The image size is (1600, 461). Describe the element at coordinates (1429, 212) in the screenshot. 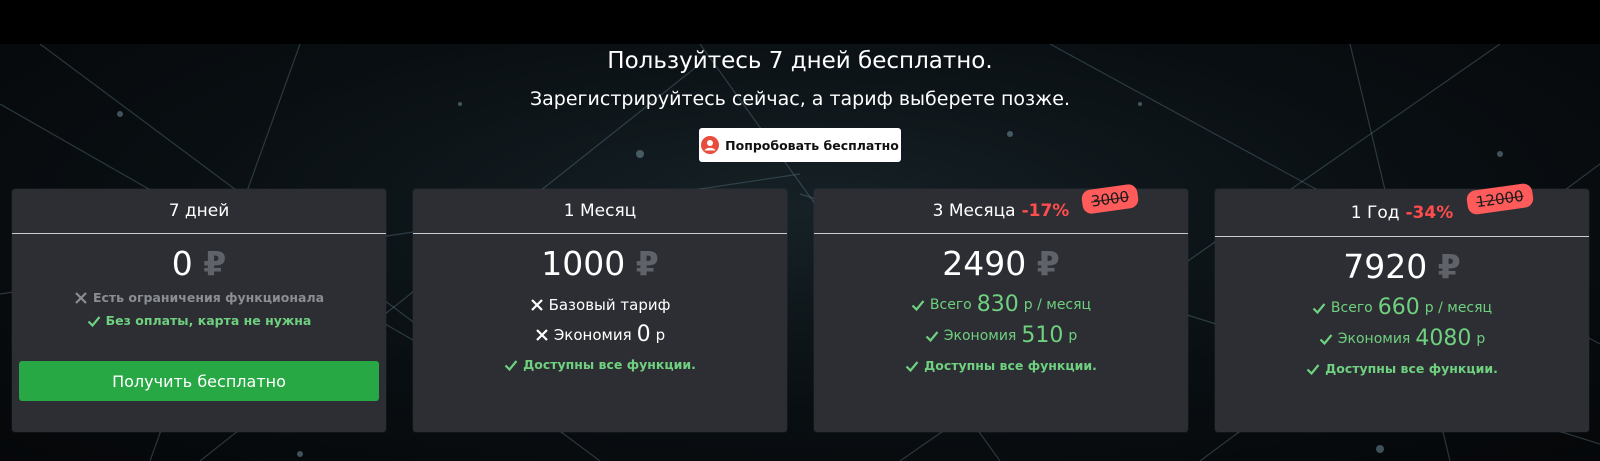

I see `discount-badge: -34%` at that location.